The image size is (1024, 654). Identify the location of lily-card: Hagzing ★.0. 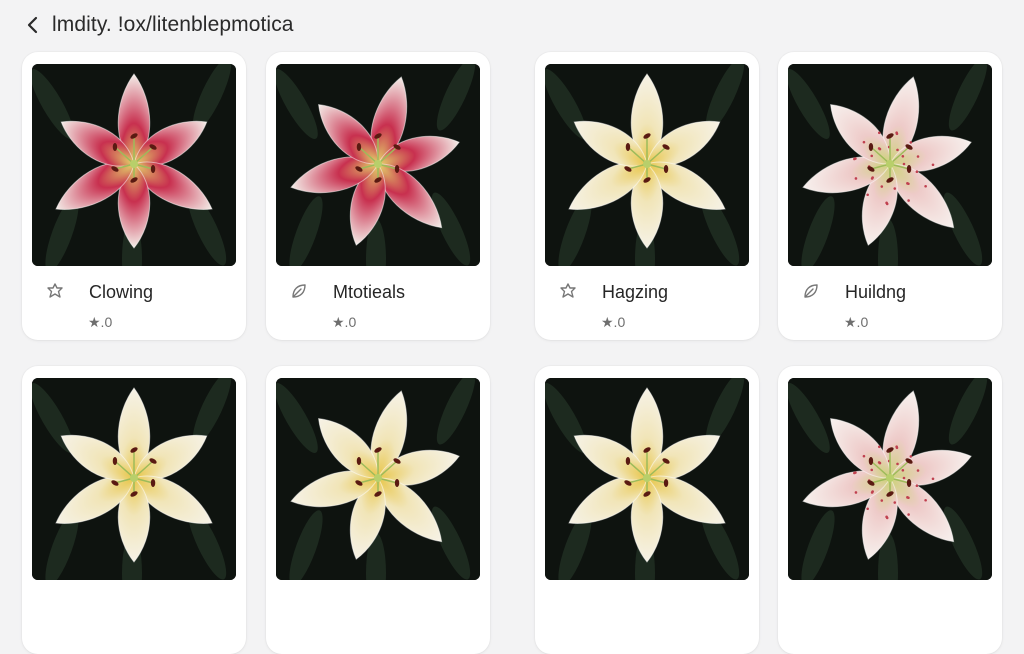
(647, 196).